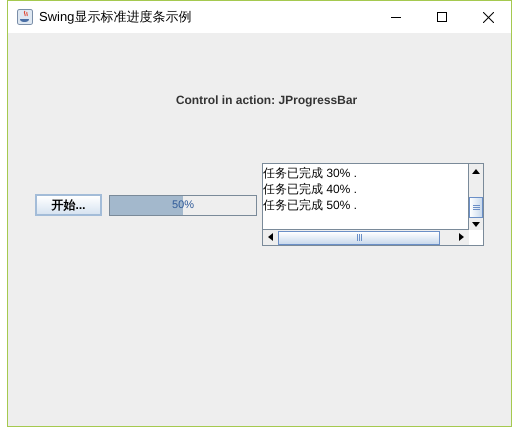  Describe the element at coordinates (310, 173) in the screenshot. I see `log-line: 任务已完成 30% .` at that location.